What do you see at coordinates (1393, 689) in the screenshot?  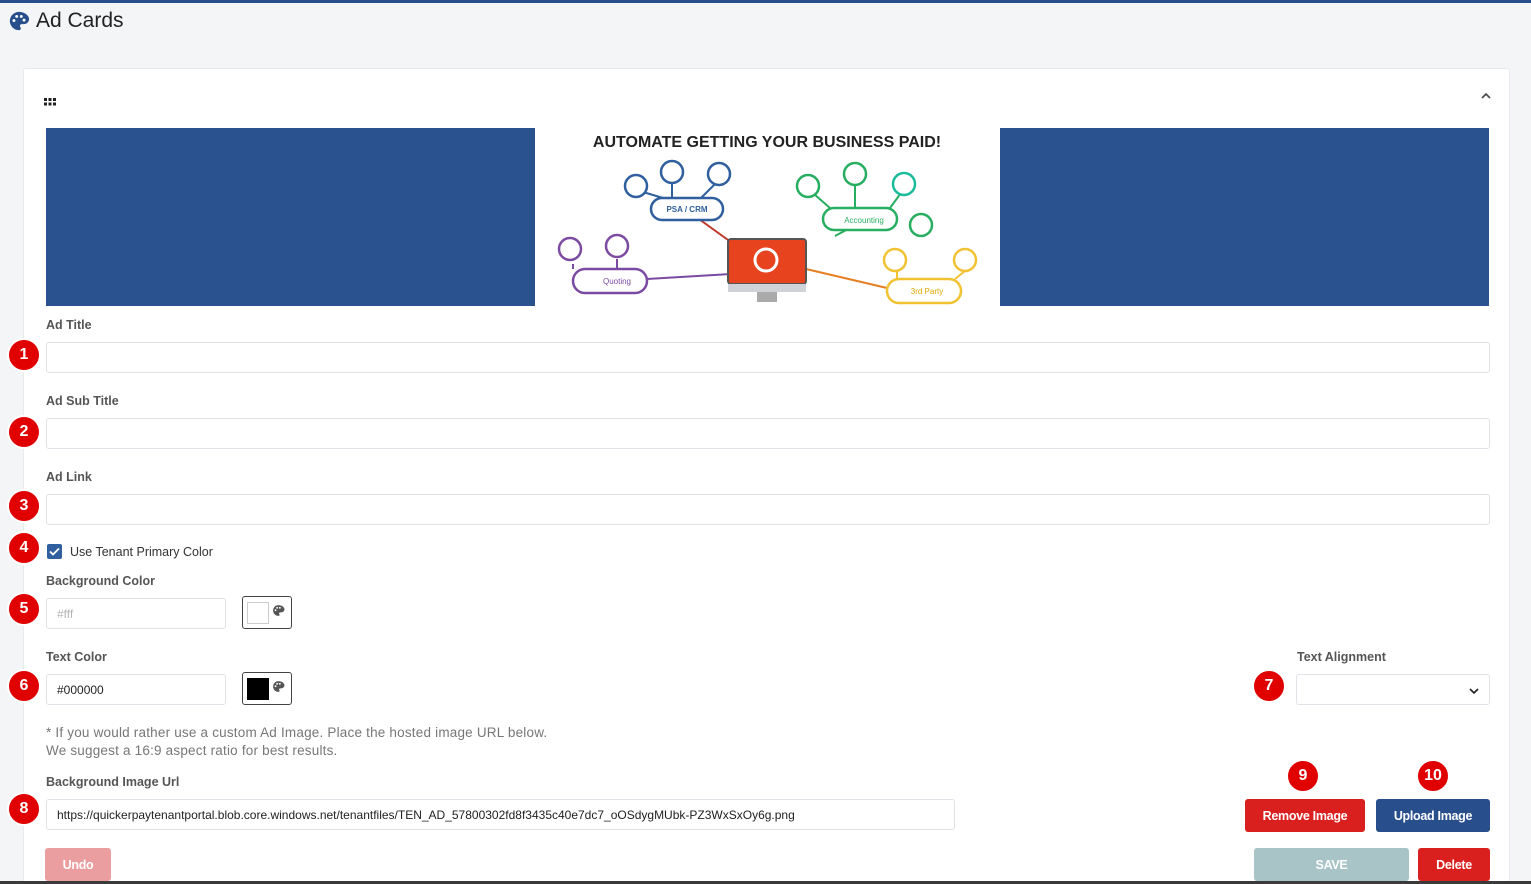 I see `text-alignment-select` at bounding box center [1393, 689].